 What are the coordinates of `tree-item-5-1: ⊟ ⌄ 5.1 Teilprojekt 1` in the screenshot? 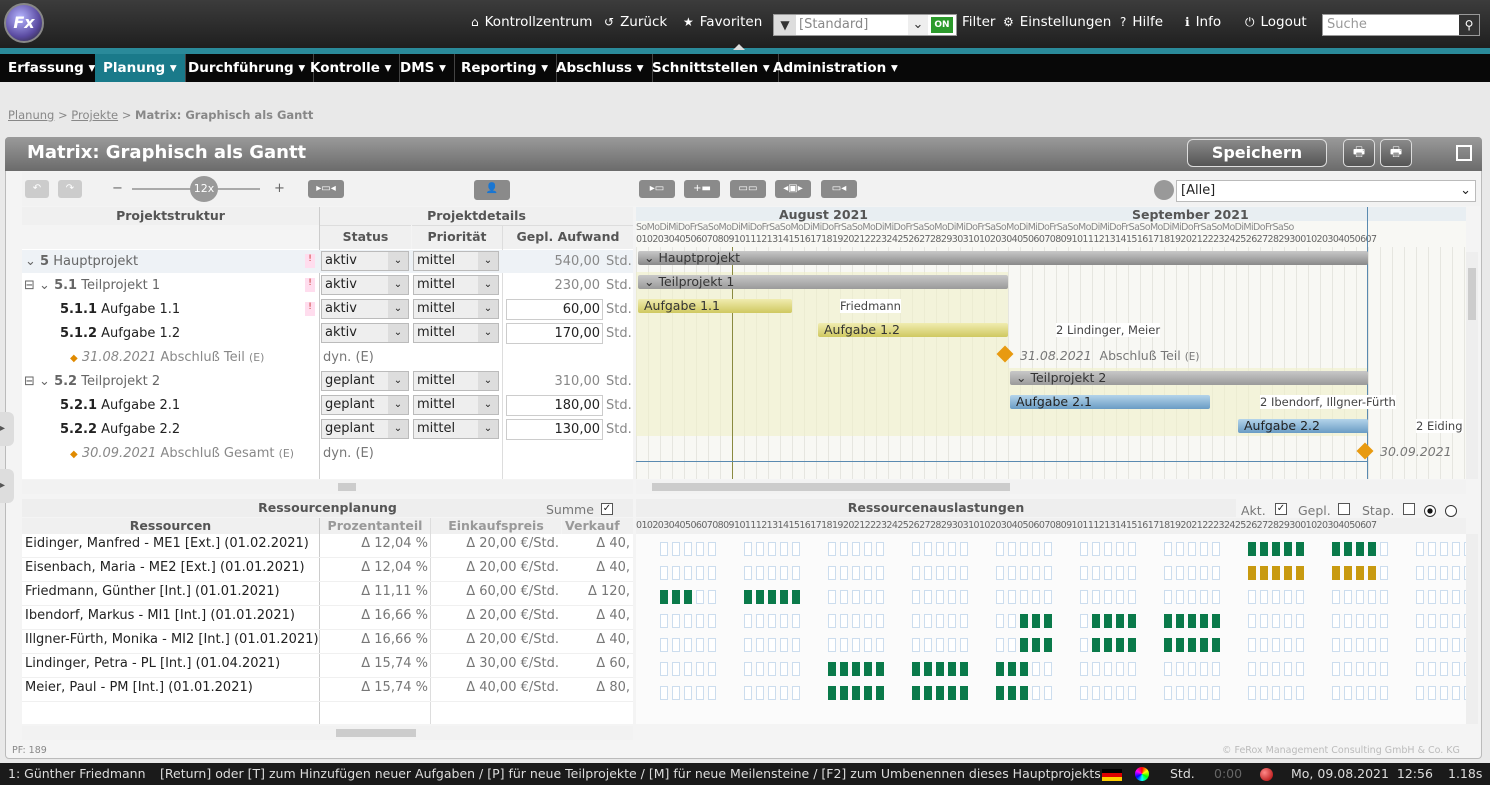 It's located at (92, 285).